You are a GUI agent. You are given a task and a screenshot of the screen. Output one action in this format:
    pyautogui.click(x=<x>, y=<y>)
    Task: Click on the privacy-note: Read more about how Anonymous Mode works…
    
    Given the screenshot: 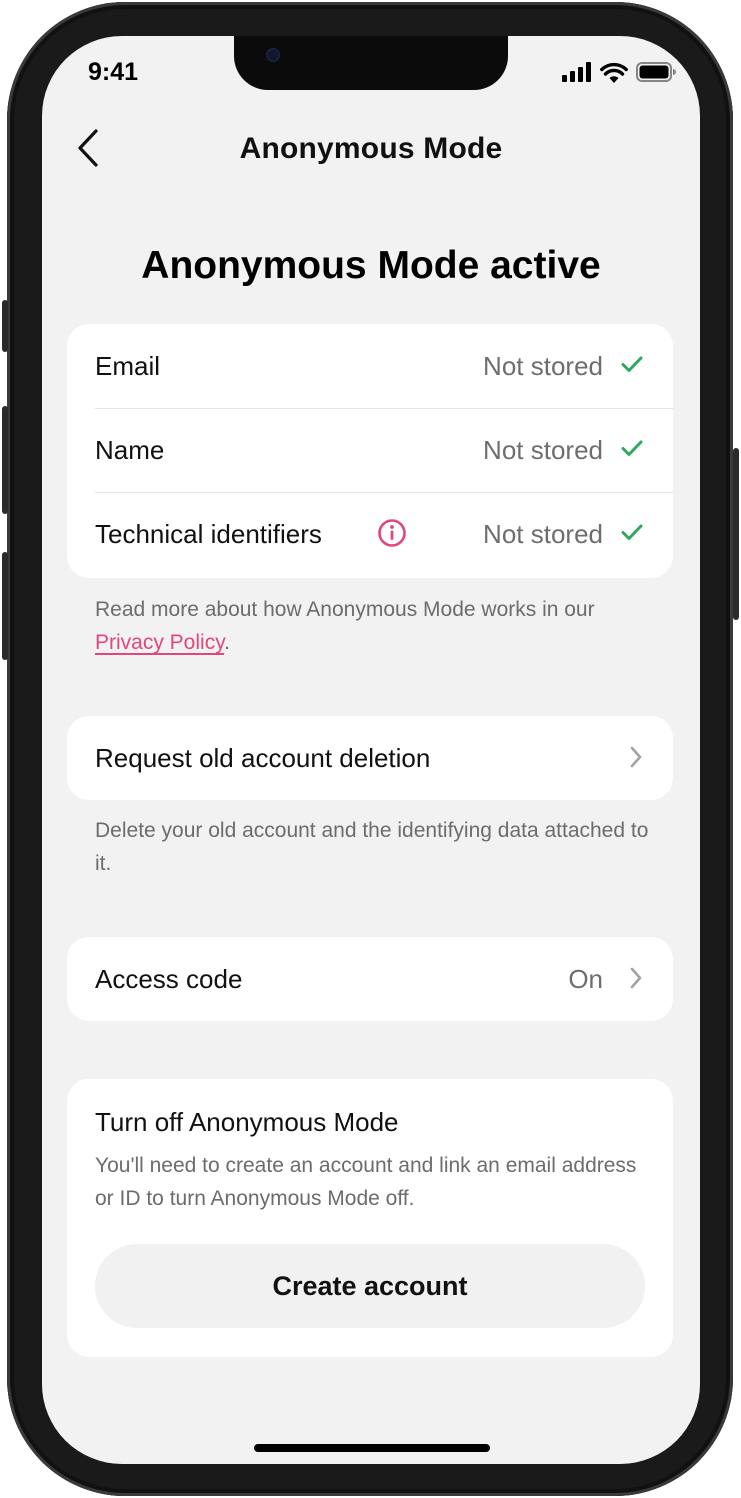 What is the action you would take?
    pyautogui.click(x=375, y=626)
    